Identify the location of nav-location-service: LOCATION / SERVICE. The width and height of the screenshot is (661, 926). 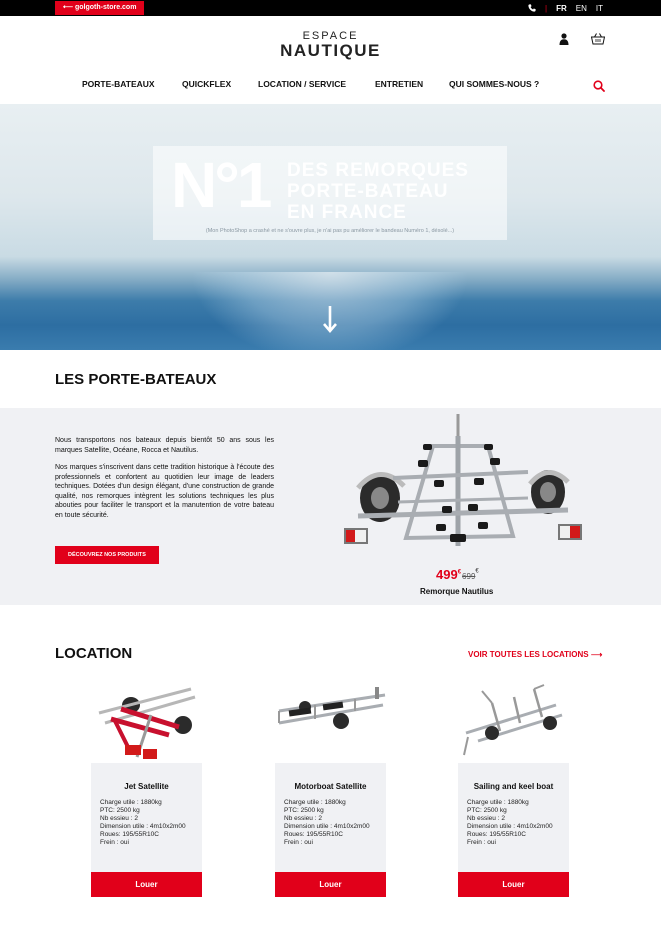
(302, 84).